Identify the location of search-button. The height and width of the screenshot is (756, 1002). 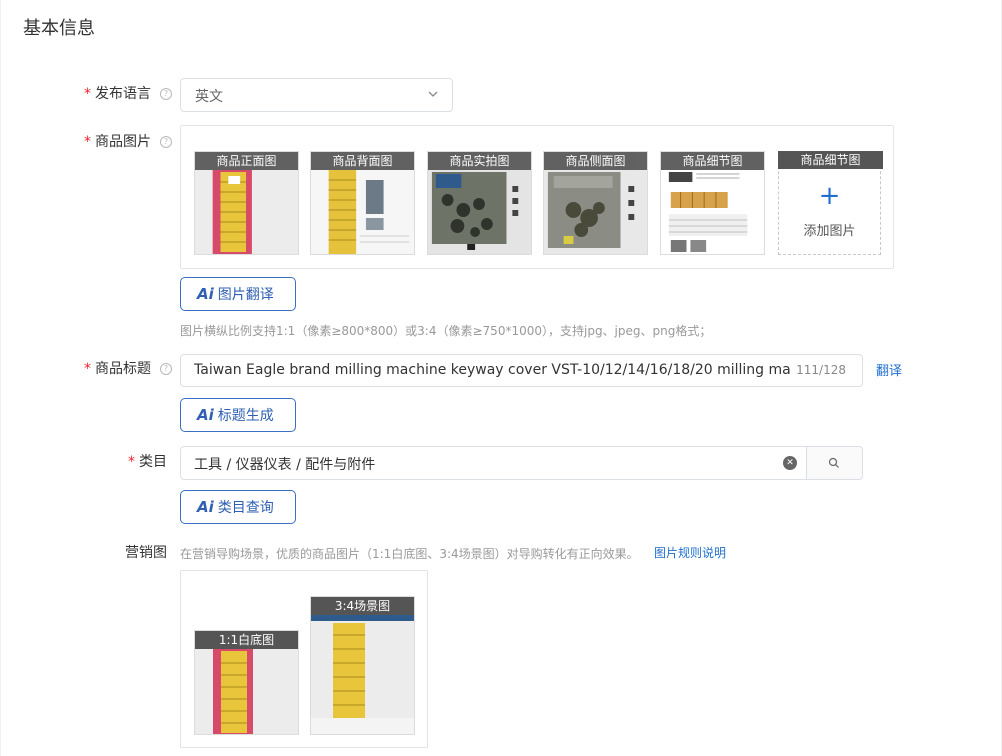
(834, 463).